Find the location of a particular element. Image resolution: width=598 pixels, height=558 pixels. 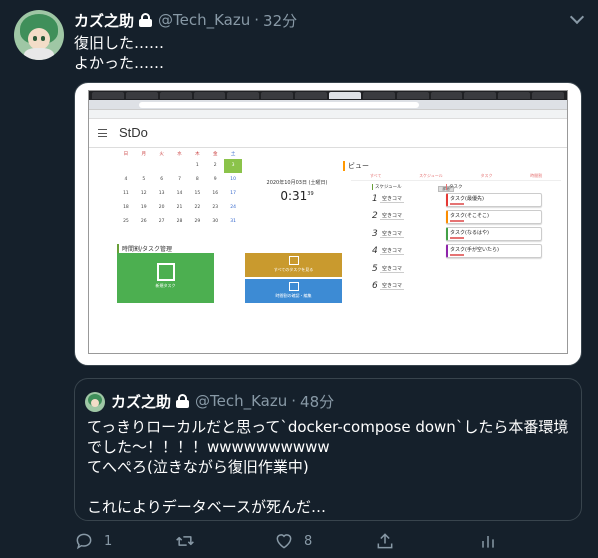

calendar-day: 18 is located at coordinates (126, 207).